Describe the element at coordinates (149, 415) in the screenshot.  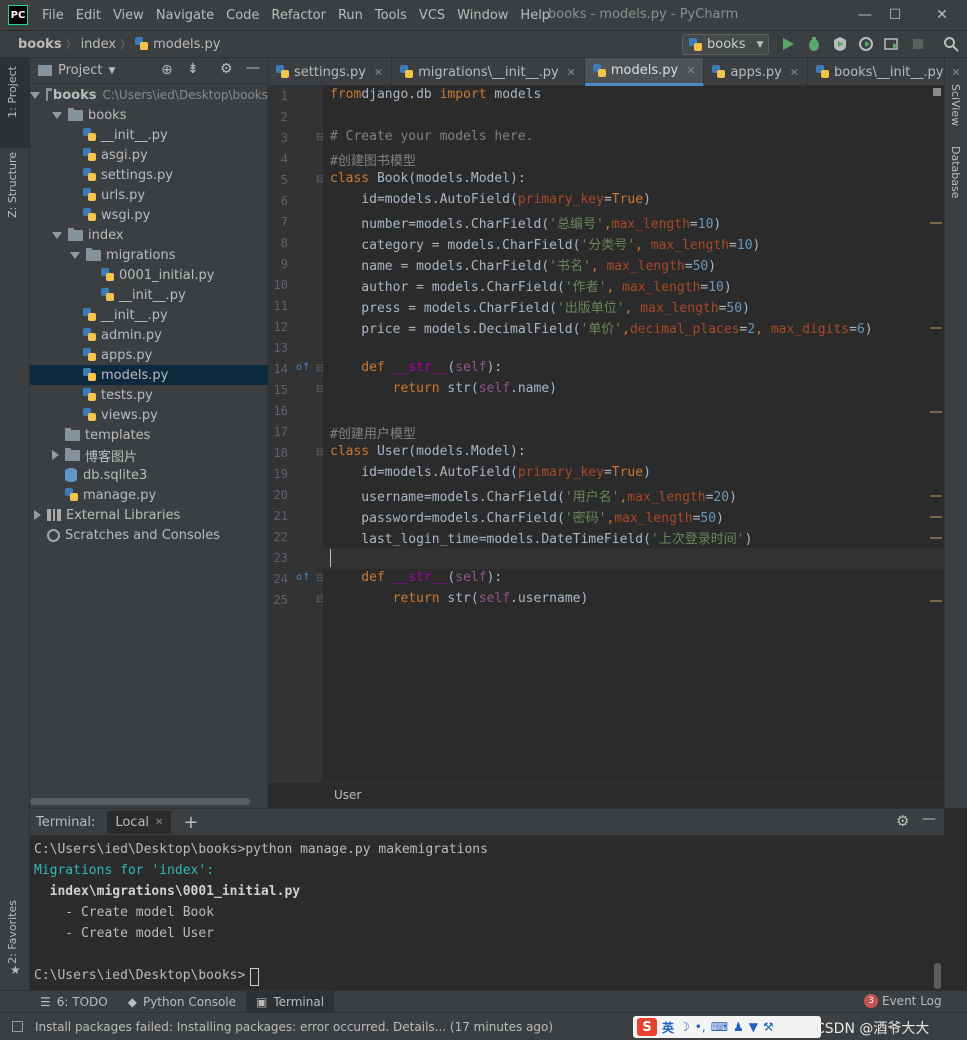
I see `tree-item: views.py` at that location.